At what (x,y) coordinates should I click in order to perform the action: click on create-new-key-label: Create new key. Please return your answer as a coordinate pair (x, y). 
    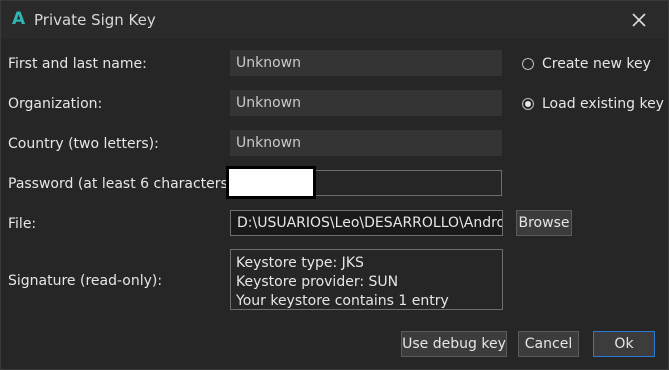
    Looking at the image, I should click on (596, 64).